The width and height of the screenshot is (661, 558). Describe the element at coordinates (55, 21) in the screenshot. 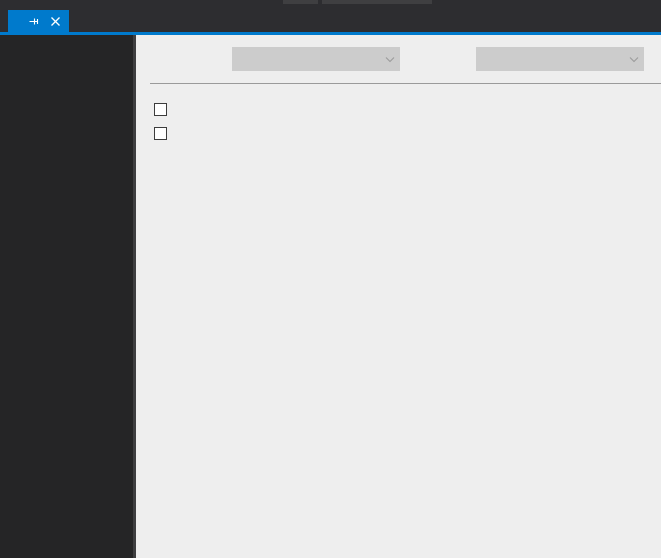

I see `close-icon` at that location.